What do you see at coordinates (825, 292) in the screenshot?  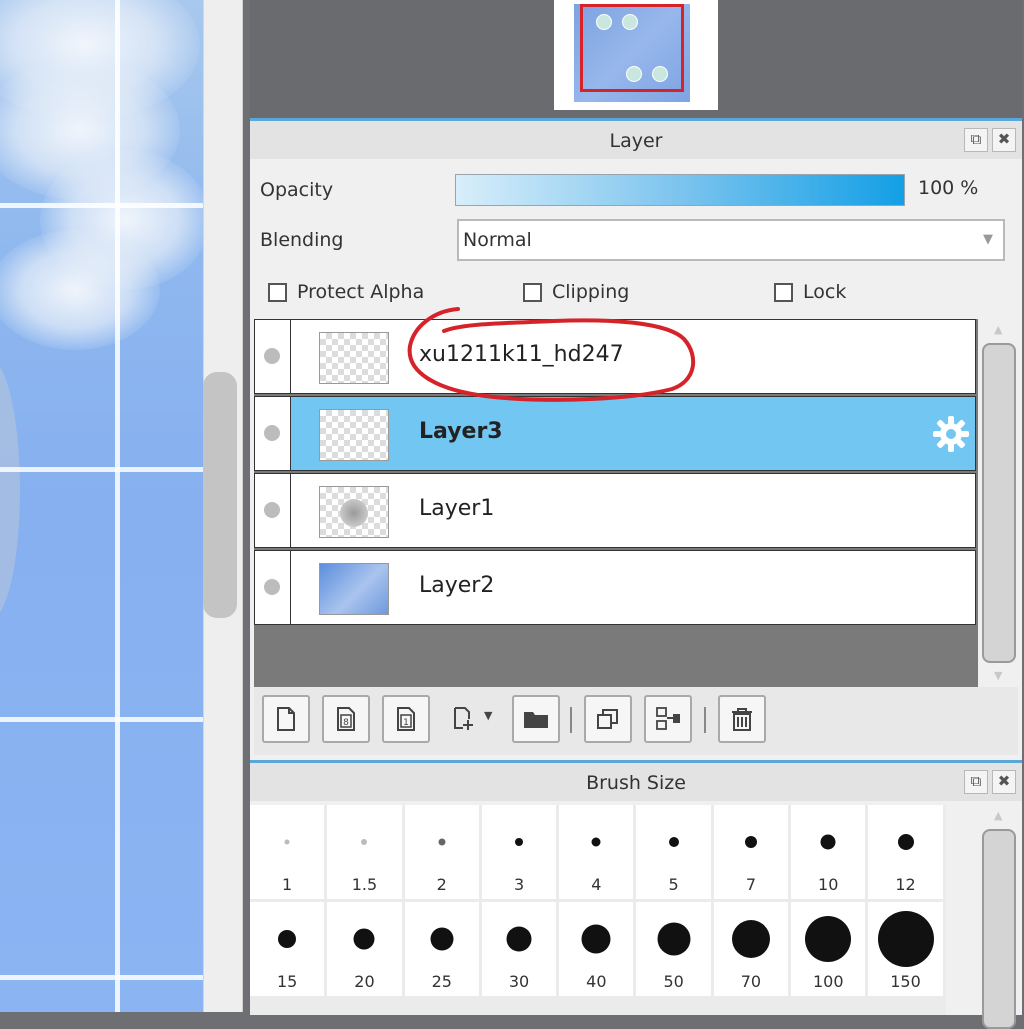 I see `lock-label: Lock` at bounding box center [825, 292].